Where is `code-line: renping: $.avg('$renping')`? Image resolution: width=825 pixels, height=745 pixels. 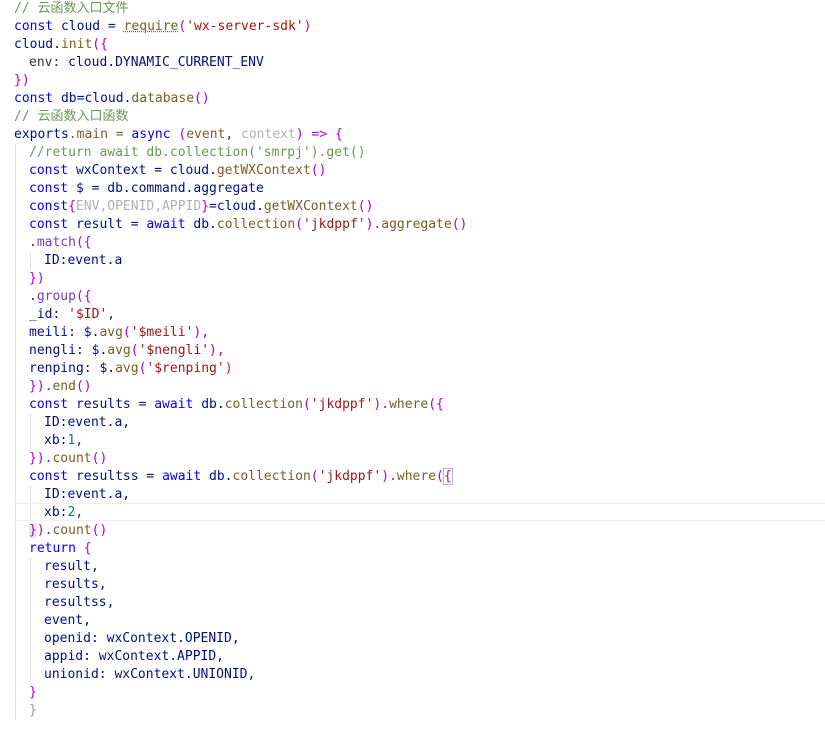 code-line: renping: $.avg('$renping') is located at coordinates (131, 369).